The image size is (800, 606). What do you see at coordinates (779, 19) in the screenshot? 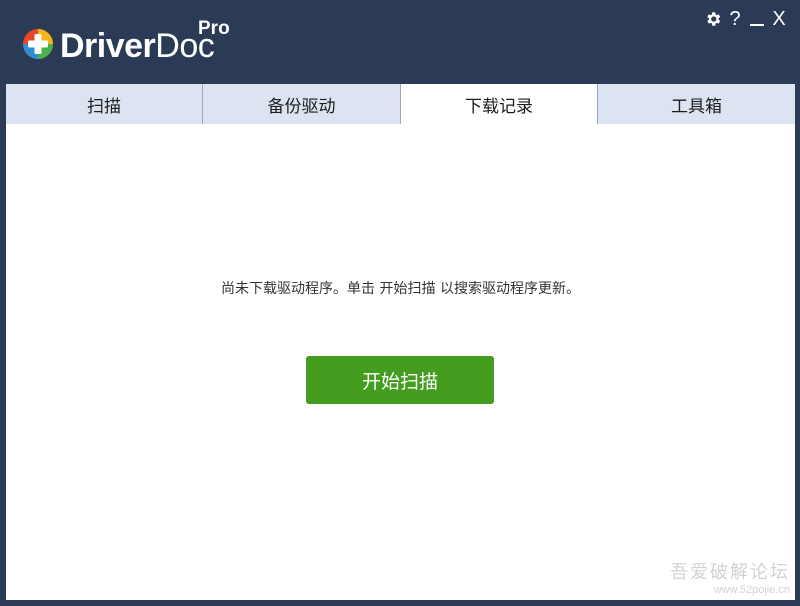
I see `close-button: X` at bounding box center [779, 19].